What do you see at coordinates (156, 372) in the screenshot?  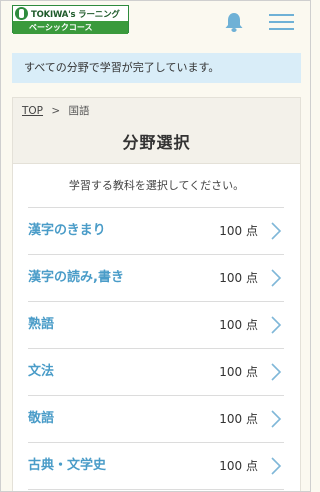 I see `subject-row-grammar: 文法 100 点` at bounding box center [156, 372].